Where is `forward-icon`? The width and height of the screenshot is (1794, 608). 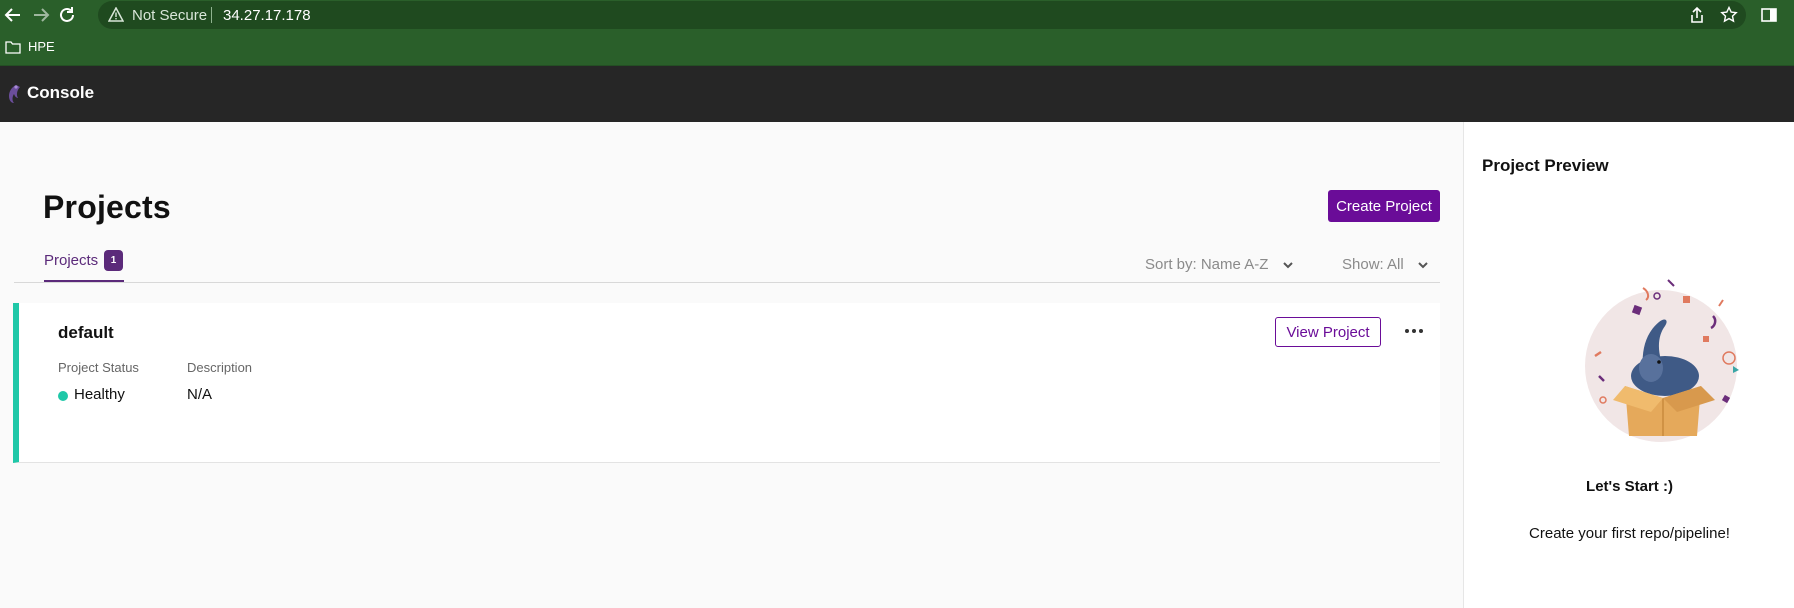
forward-icon is located at coordinates (41, 15).